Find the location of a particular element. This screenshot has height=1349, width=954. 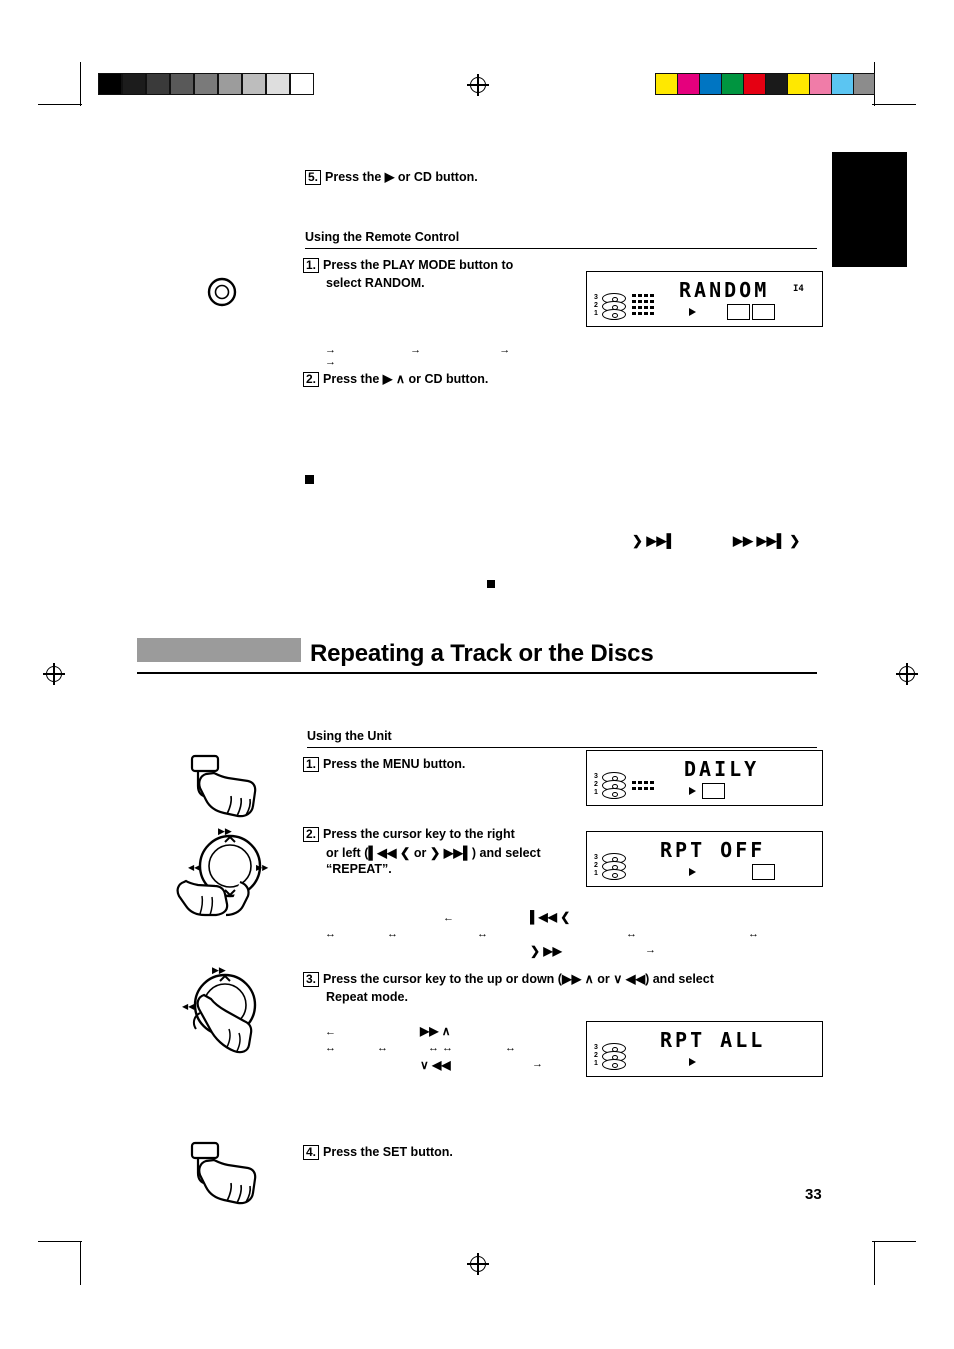

section-title: Repeating a Track or the Discs is located at coordinates (482, 653).